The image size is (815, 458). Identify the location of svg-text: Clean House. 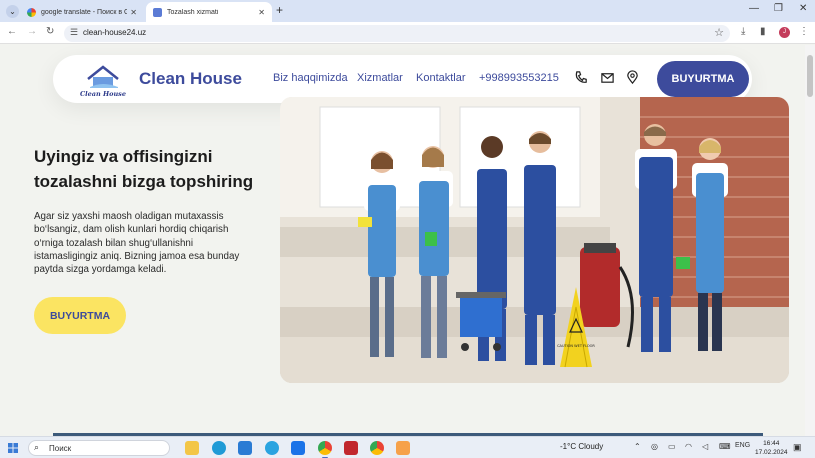
(103, 94).